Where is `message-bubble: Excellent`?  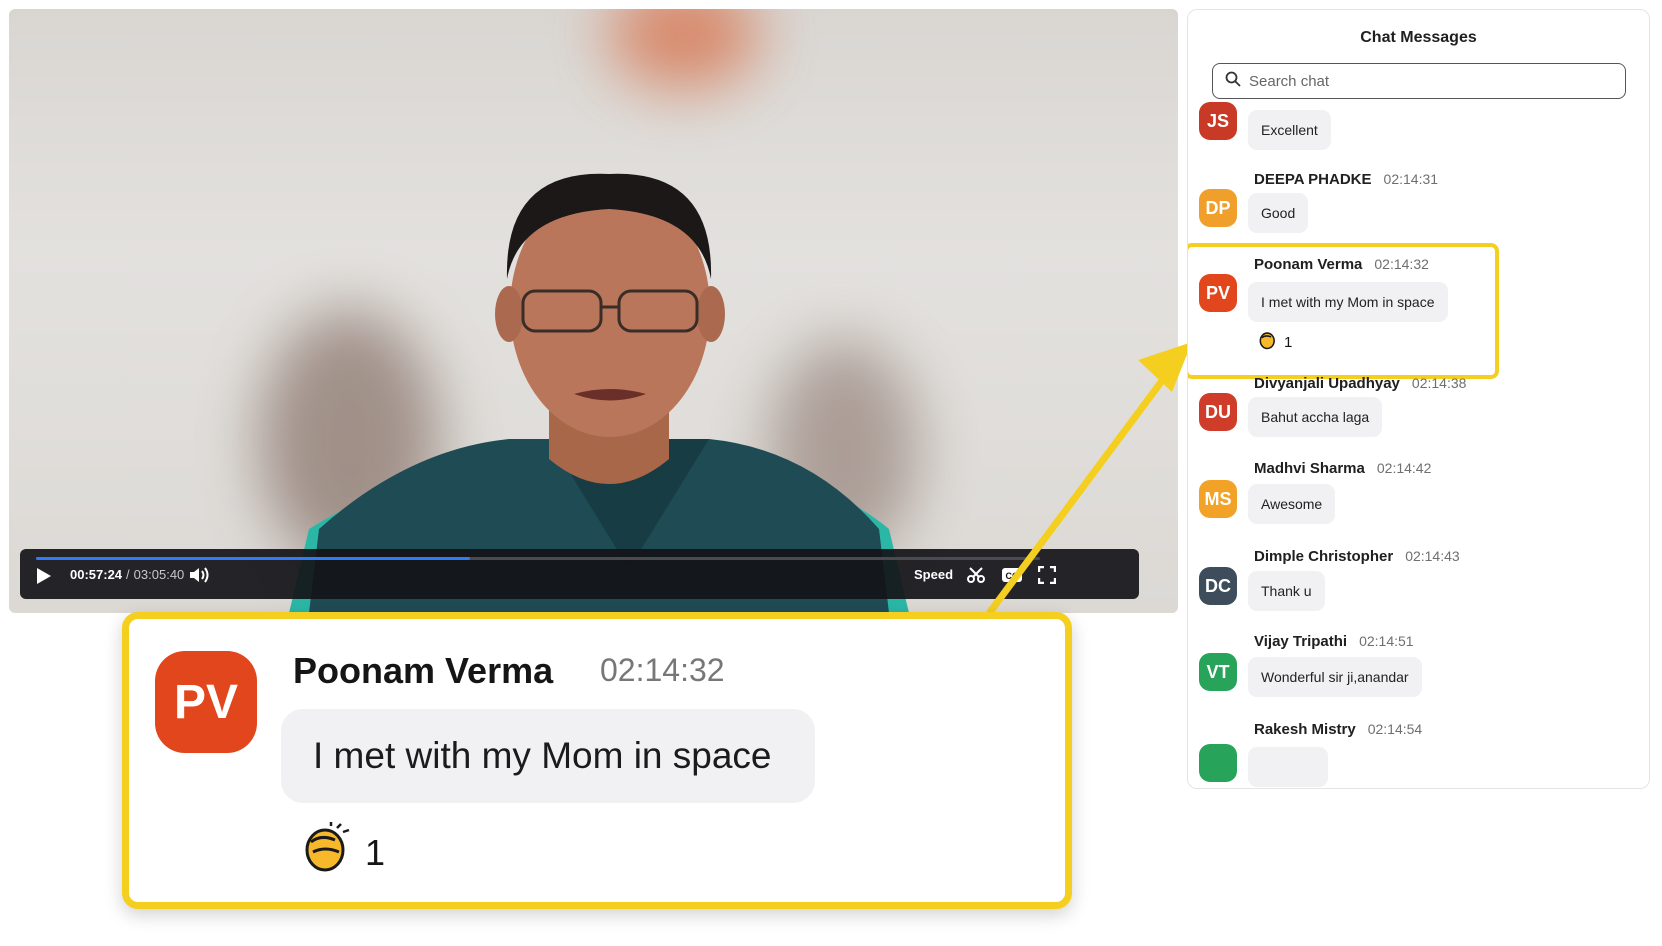
message-bubble: Excellent is located at coordinates (1289, 130).